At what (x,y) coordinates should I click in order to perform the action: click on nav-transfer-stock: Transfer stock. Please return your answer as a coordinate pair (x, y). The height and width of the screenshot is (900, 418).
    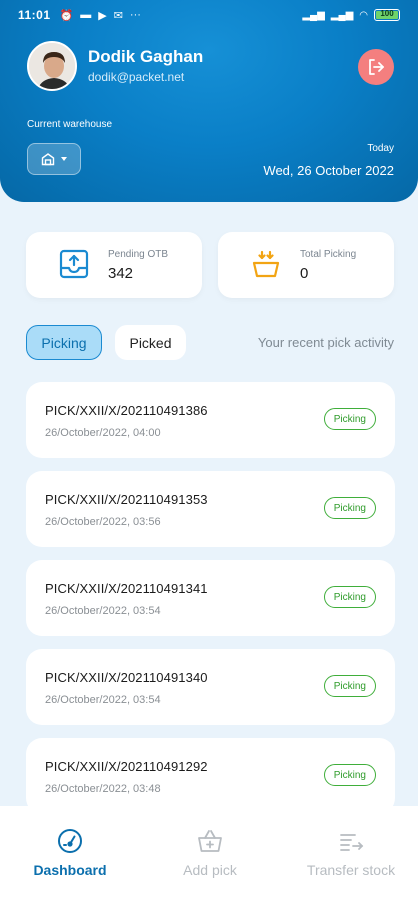
    Looking at the image, I should click on (351, 853).